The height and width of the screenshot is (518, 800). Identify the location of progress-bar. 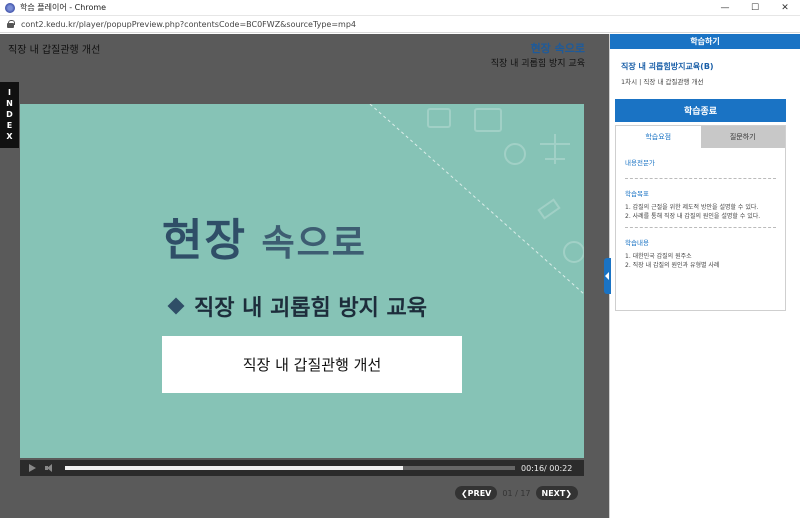
(290, 468).